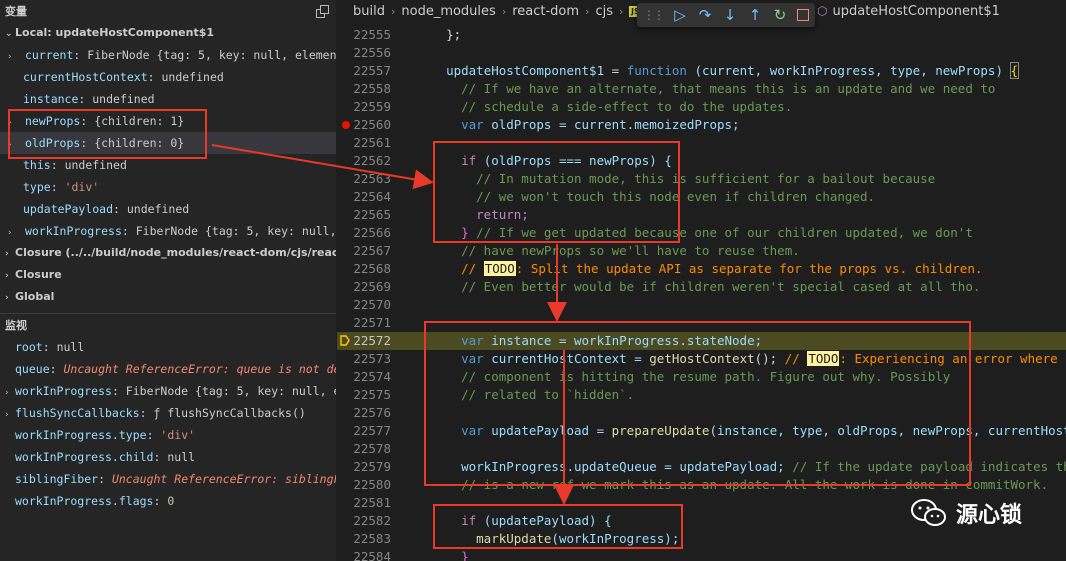 This screenshot has width=1066, height=561. What do you see at coordinates (85, 77) in the screenshot?
I see `variable-name: currentHostContext` at bounding box center [85, 77].